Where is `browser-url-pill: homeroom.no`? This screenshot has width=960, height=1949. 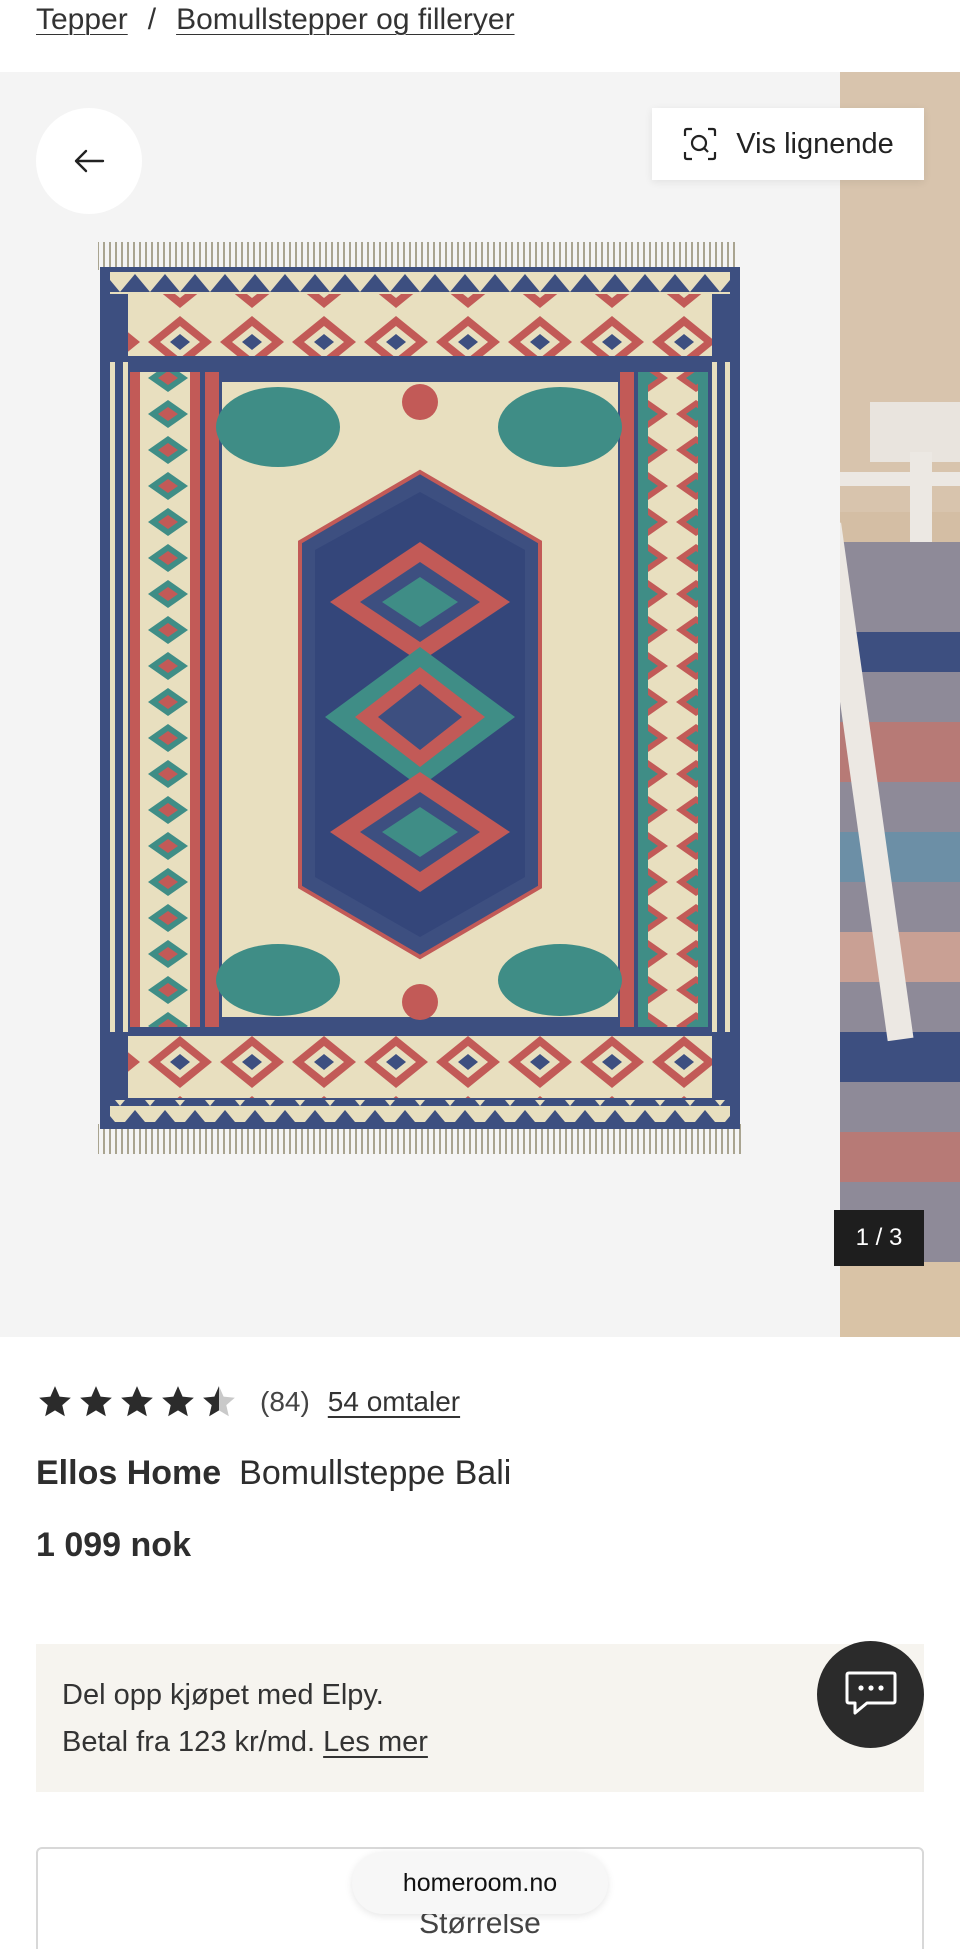
browser-url-pill: homeroom.no is located at coordinates (480, 1883).